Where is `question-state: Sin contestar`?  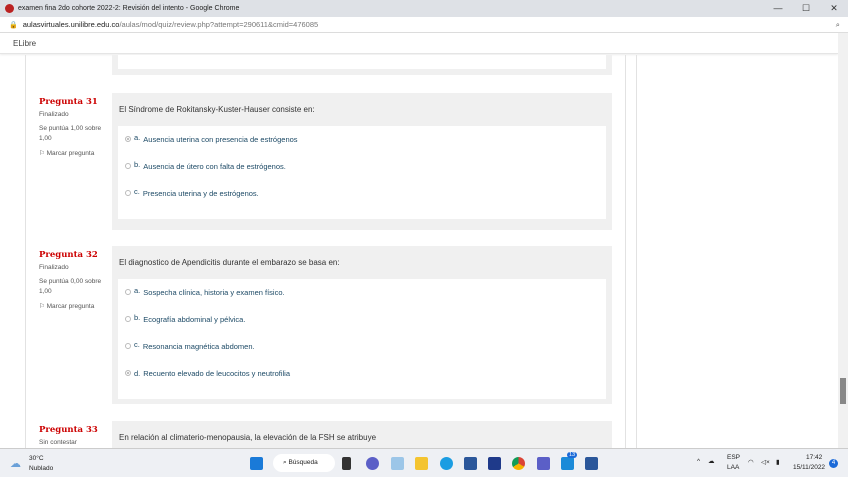
question-state: Sin contestar is located at coordinates (58, 442).